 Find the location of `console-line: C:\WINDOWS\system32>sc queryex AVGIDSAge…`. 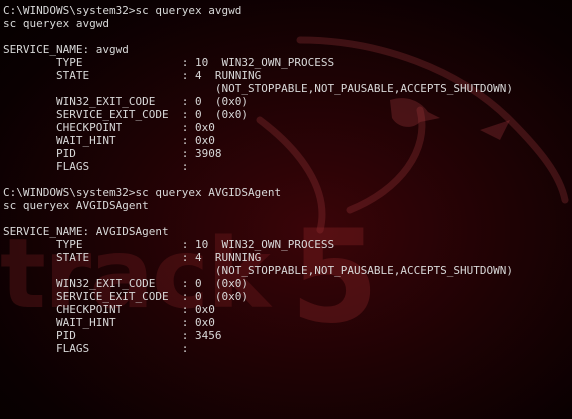

console-line: C:\WINDOWS\system32>sc queryex AVGIDSAge… is located at coordinates (142, 192).